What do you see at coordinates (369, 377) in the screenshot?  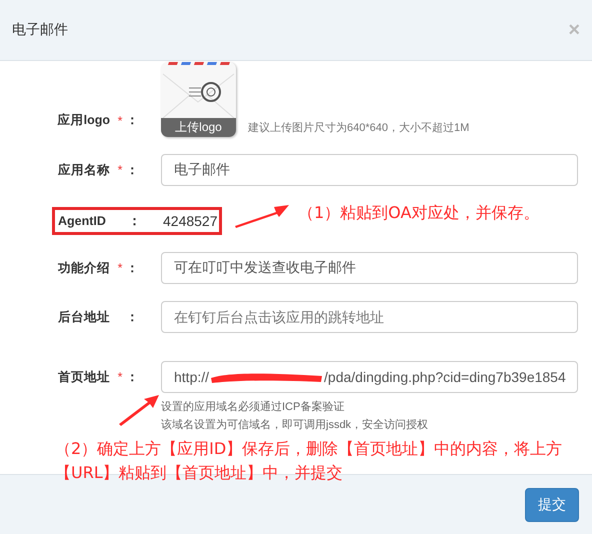 I see `url-field: http:// /pda/dingding.php?cid=ding7b39e1854` at bounding box center [369, 377].